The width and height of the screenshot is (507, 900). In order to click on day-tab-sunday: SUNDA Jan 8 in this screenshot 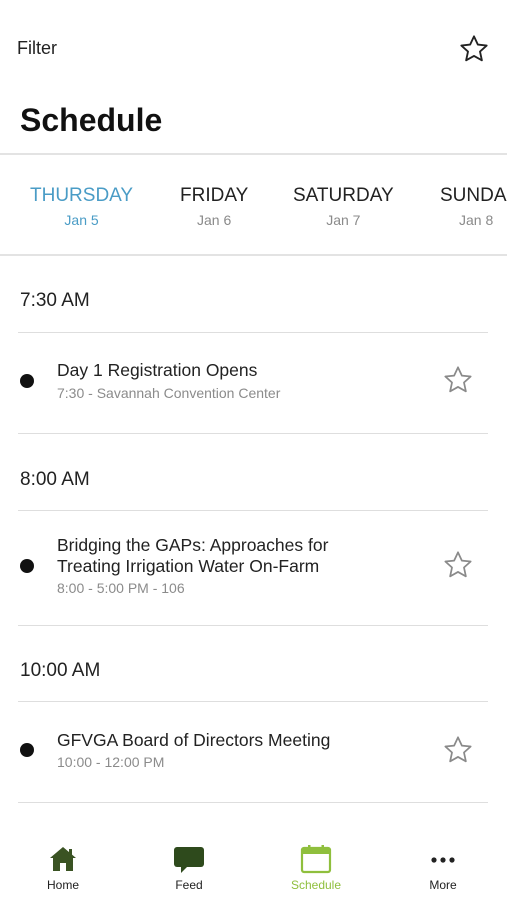, I will do `click(473, 206)`.